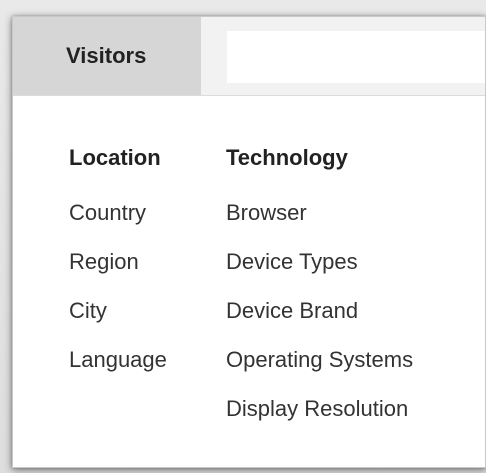 This screenshot has width=486, height=473. Describe the element at coordinates (292, 311) in the screenshot. I see `menu-item-device-brand: Device Brand` at that location.